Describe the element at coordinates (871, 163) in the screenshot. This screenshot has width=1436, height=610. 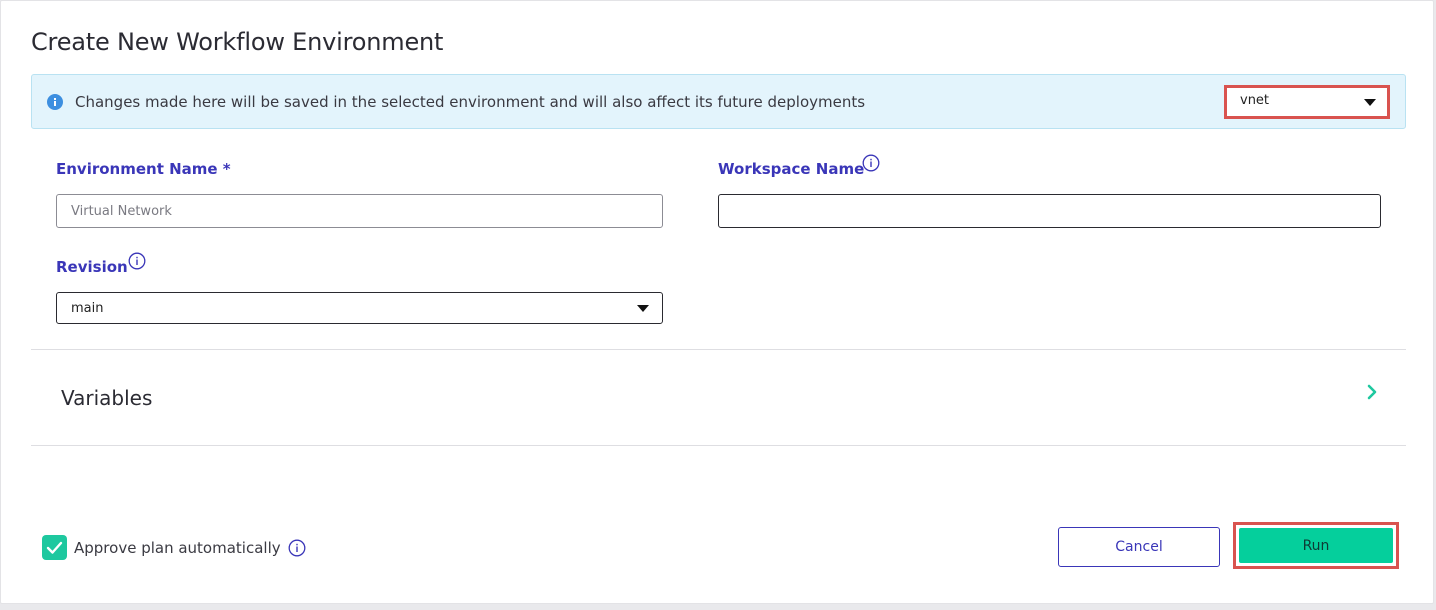
I see `workspace-info-icon` at that location.